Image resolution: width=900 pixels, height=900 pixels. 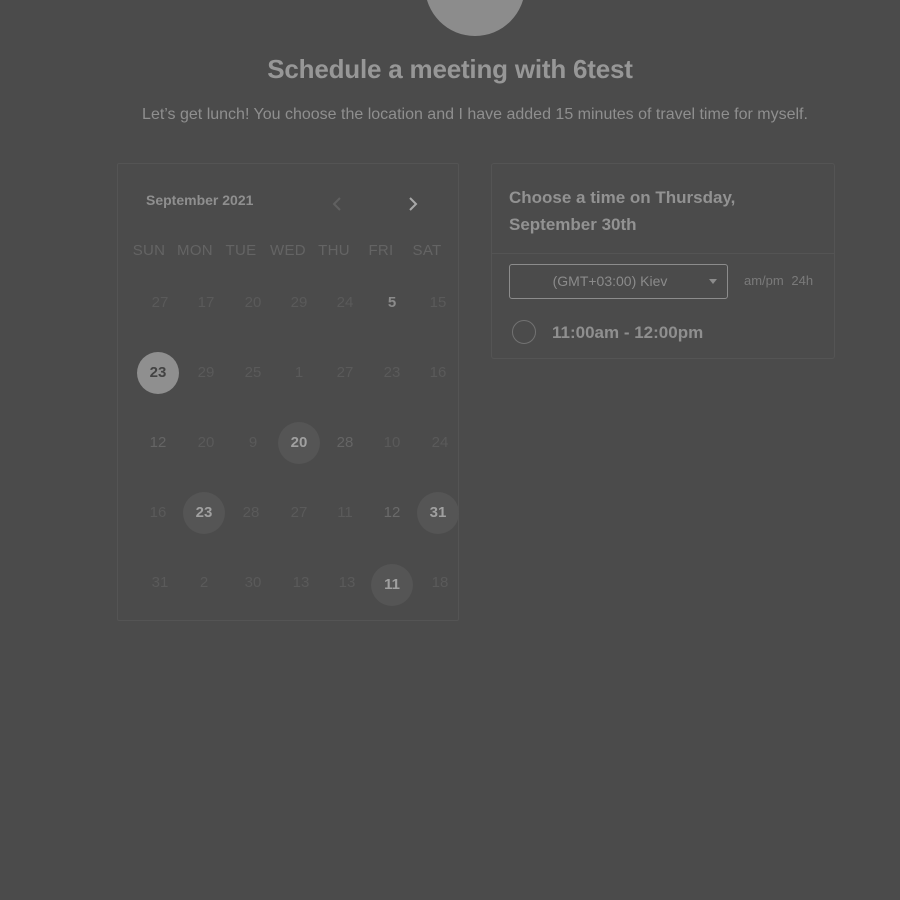 I want to click on divider, so click(x=663, y=253).